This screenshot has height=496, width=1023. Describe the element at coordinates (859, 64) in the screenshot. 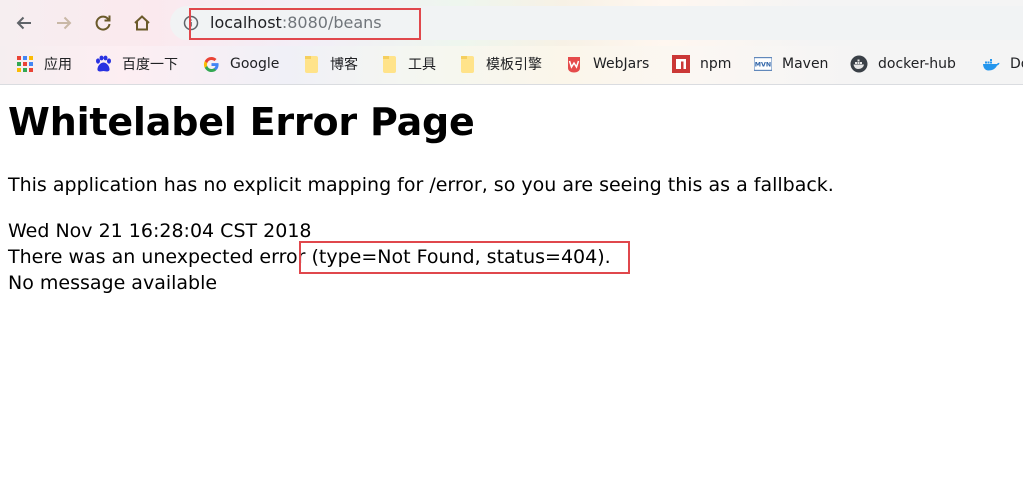

I see `docker-hub-icon` at that location.